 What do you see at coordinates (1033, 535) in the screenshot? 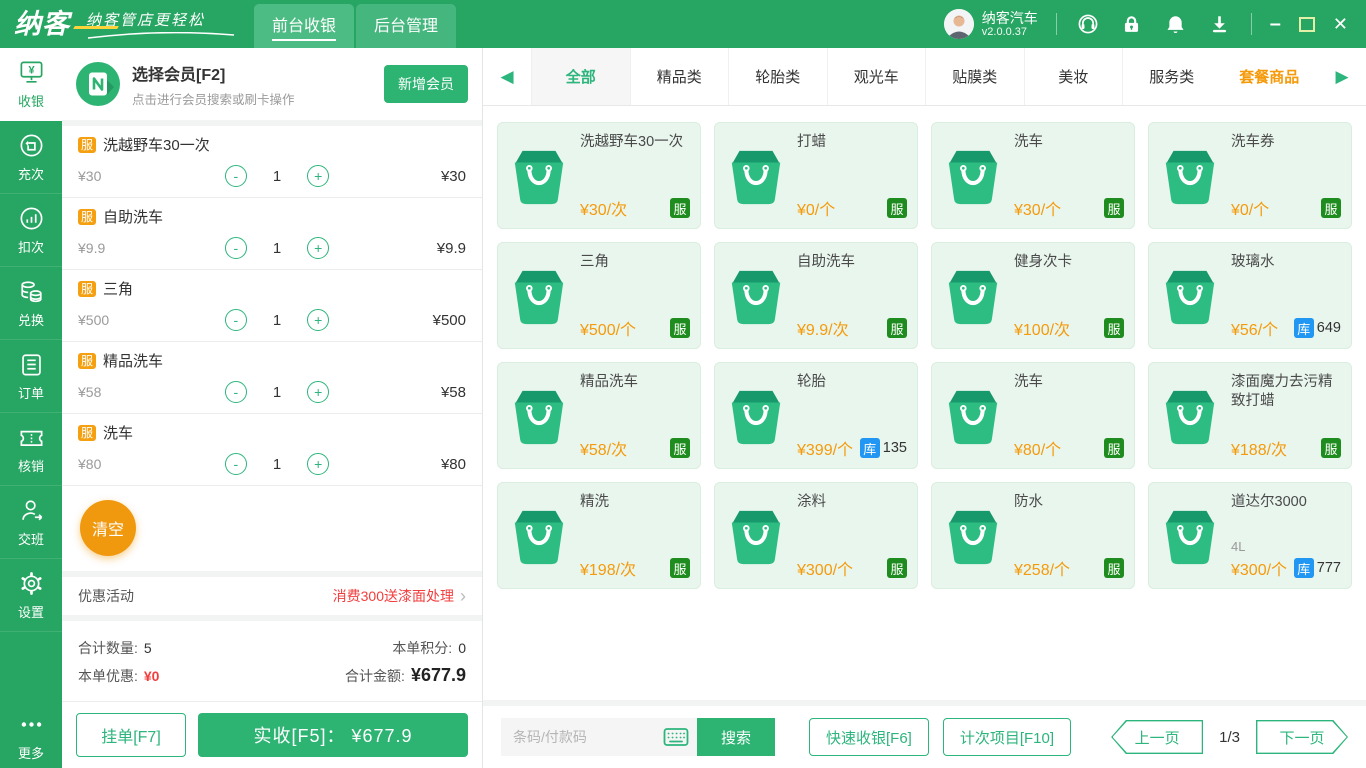
I see `product-card: 防水 ¥258/个服` at bounding box center [1033, 535].